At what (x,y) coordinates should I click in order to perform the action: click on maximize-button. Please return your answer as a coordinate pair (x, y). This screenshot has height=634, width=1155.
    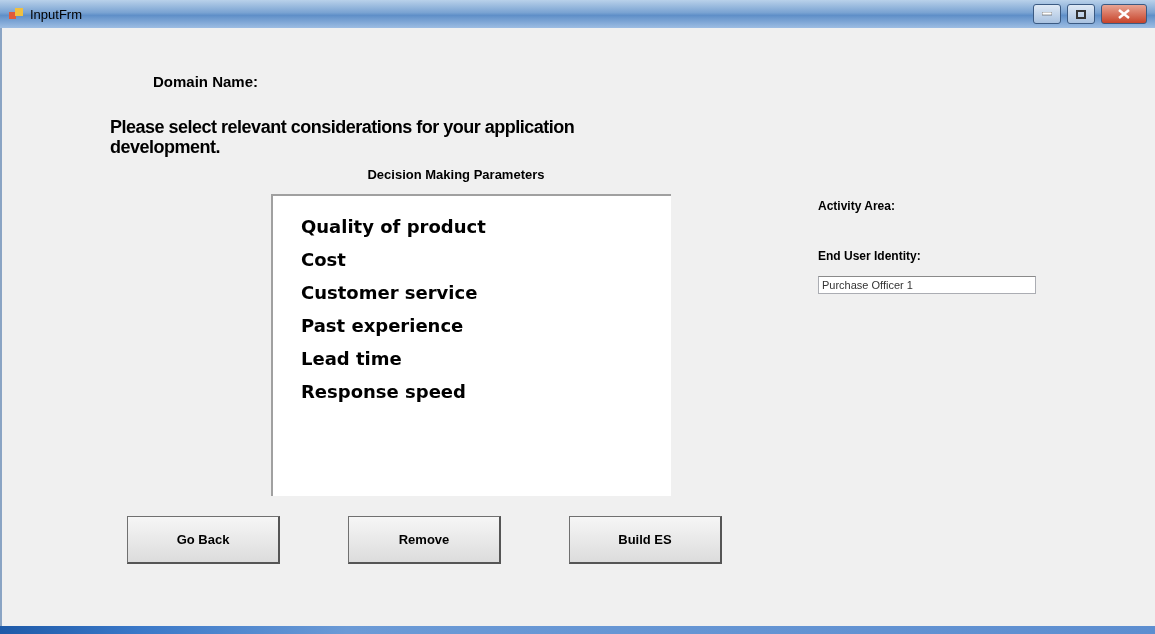
    Looking at the image, I should click on (1081, 14).